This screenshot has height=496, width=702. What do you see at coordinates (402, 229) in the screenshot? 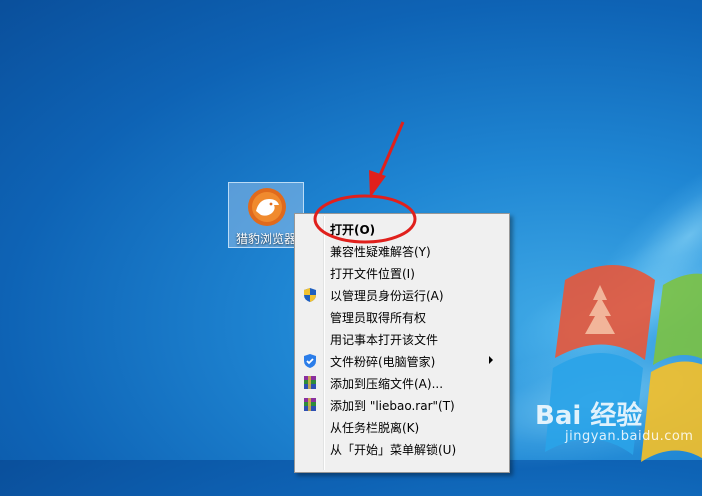
I see `menu-item-open: 打开(O)` at bounding box center [402, 229].